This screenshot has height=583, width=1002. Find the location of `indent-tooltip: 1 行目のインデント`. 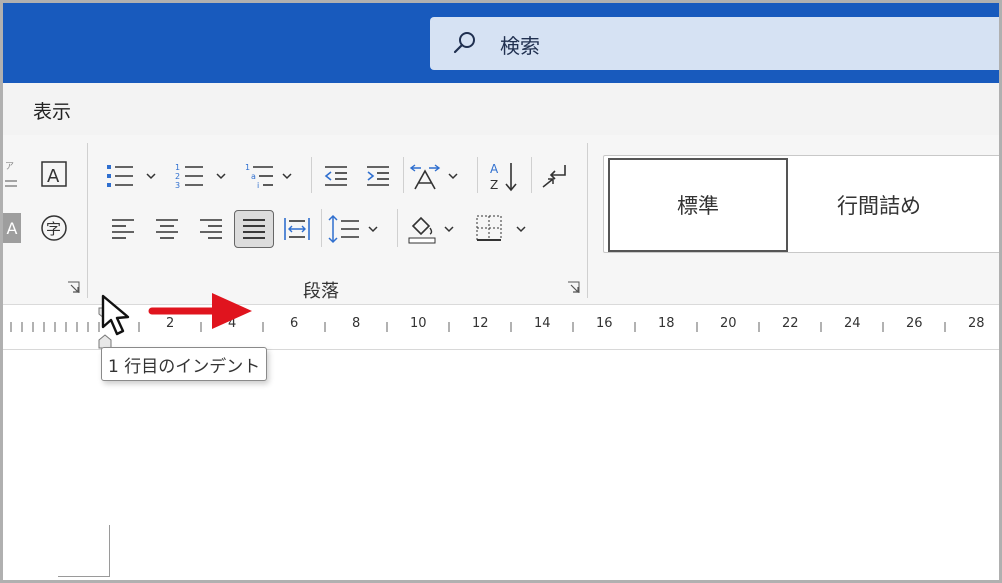

indent-tooltip: 1 行目のインデント is located at coordinates (184, 364).